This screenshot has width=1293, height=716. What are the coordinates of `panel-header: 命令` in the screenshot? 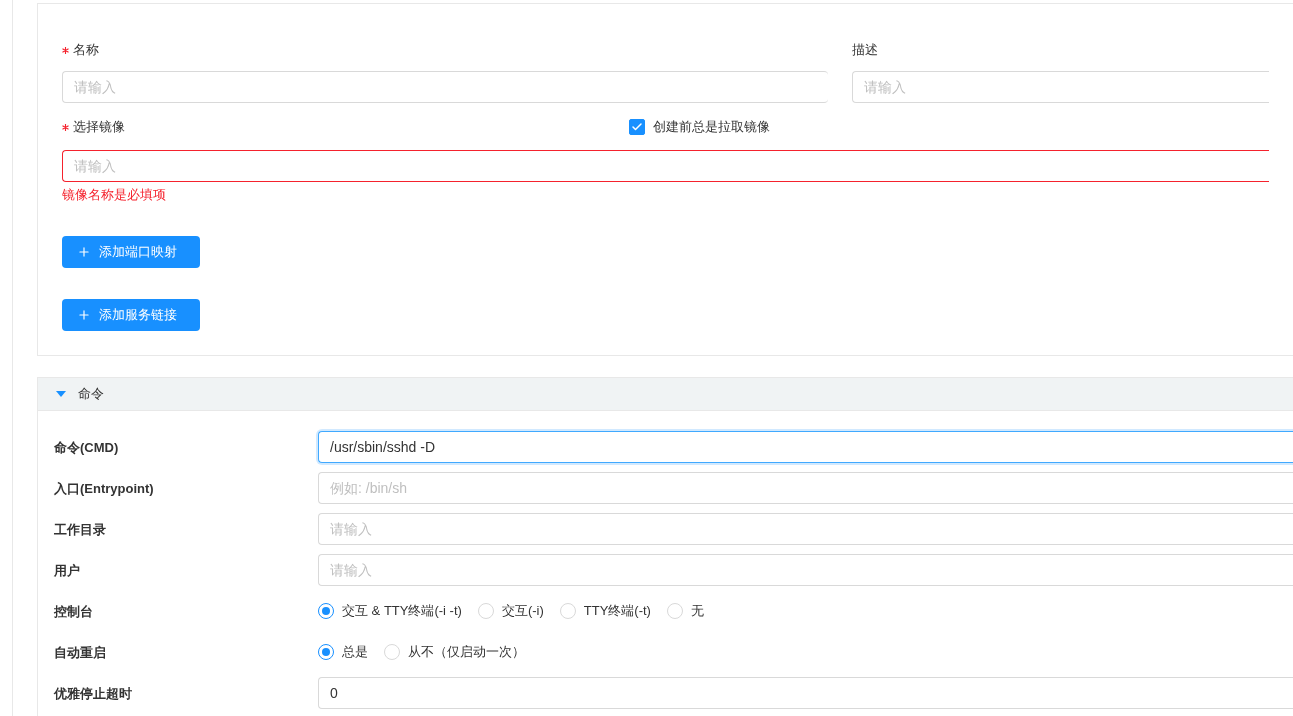 It's located at (665, 394).